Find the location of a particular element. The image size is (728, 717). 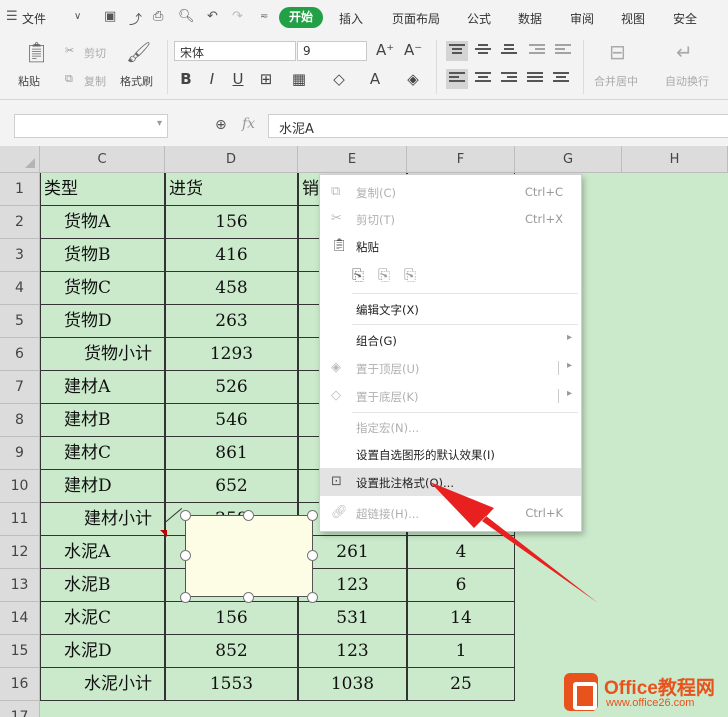

table-cell: 水泥B is located at coordinates (102, 585).